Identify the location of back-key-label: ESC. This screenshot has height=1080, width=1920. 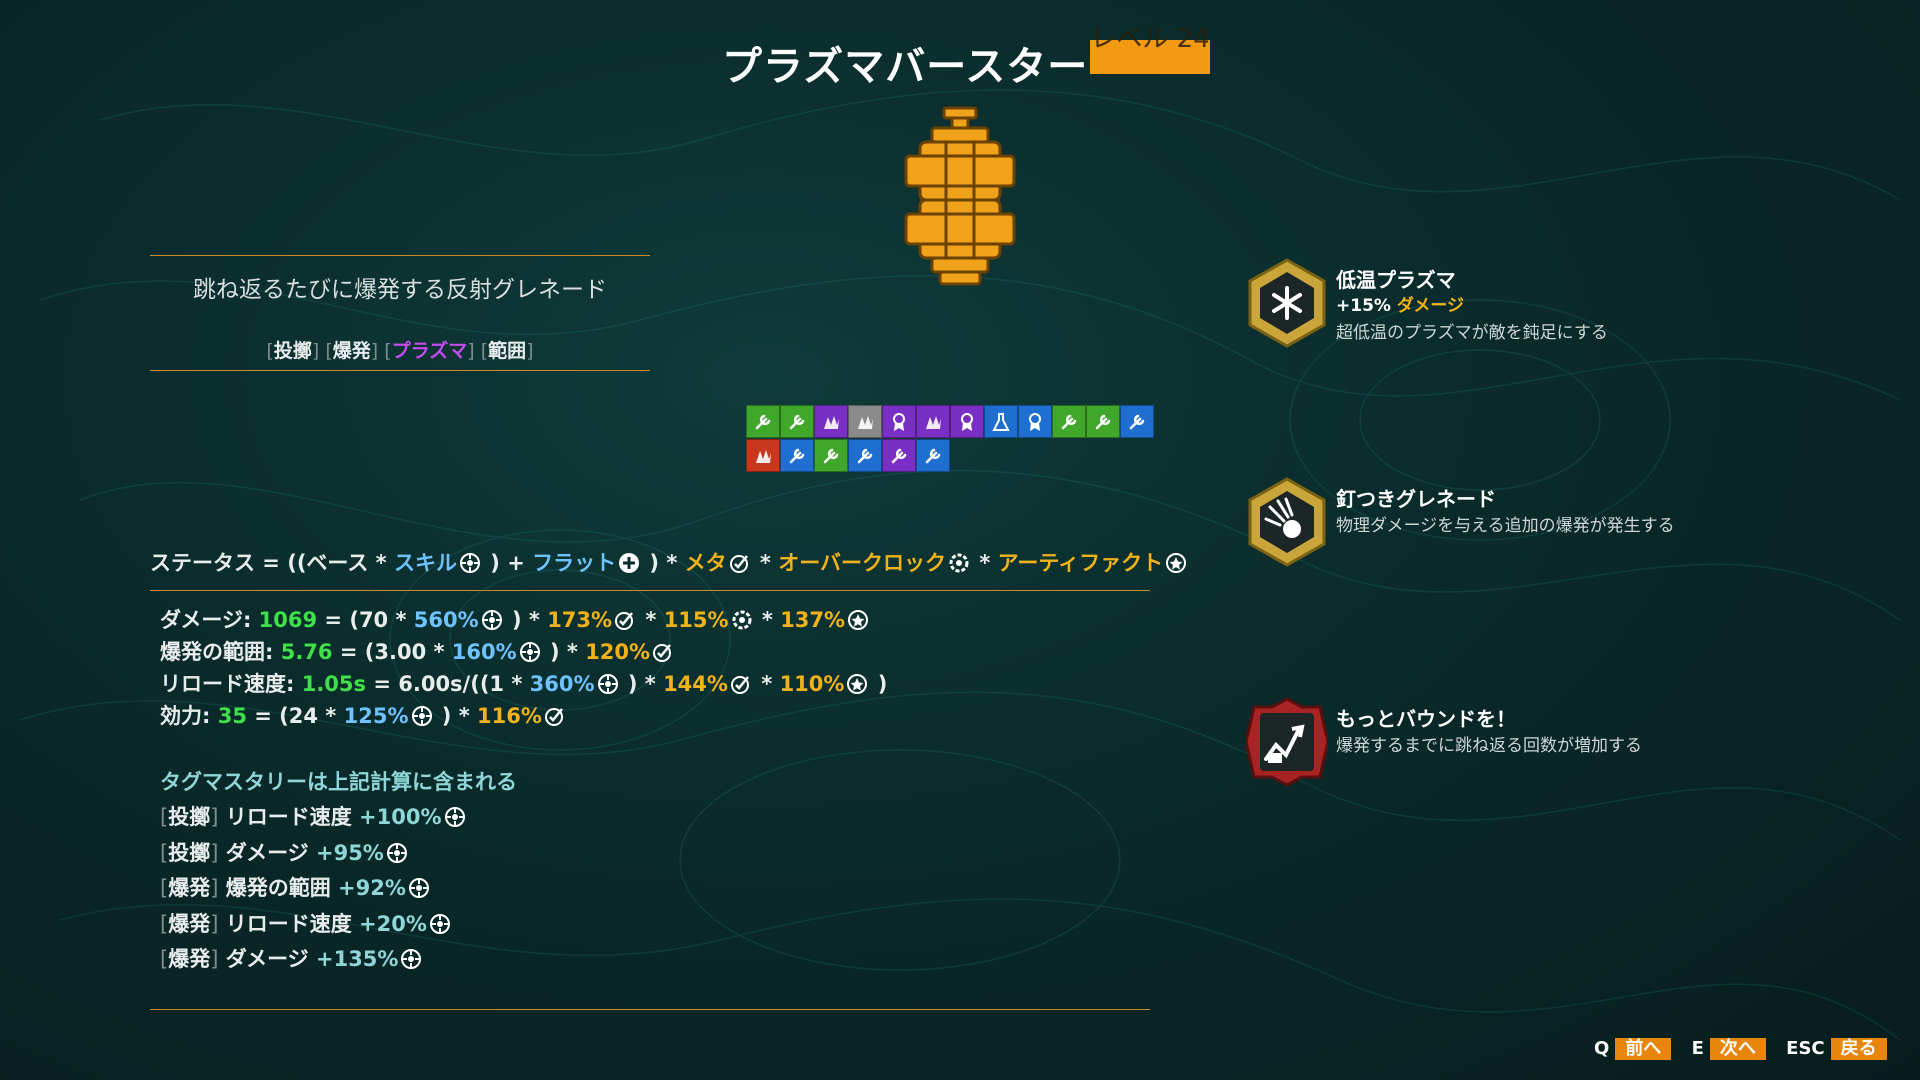
(1805, 1048).